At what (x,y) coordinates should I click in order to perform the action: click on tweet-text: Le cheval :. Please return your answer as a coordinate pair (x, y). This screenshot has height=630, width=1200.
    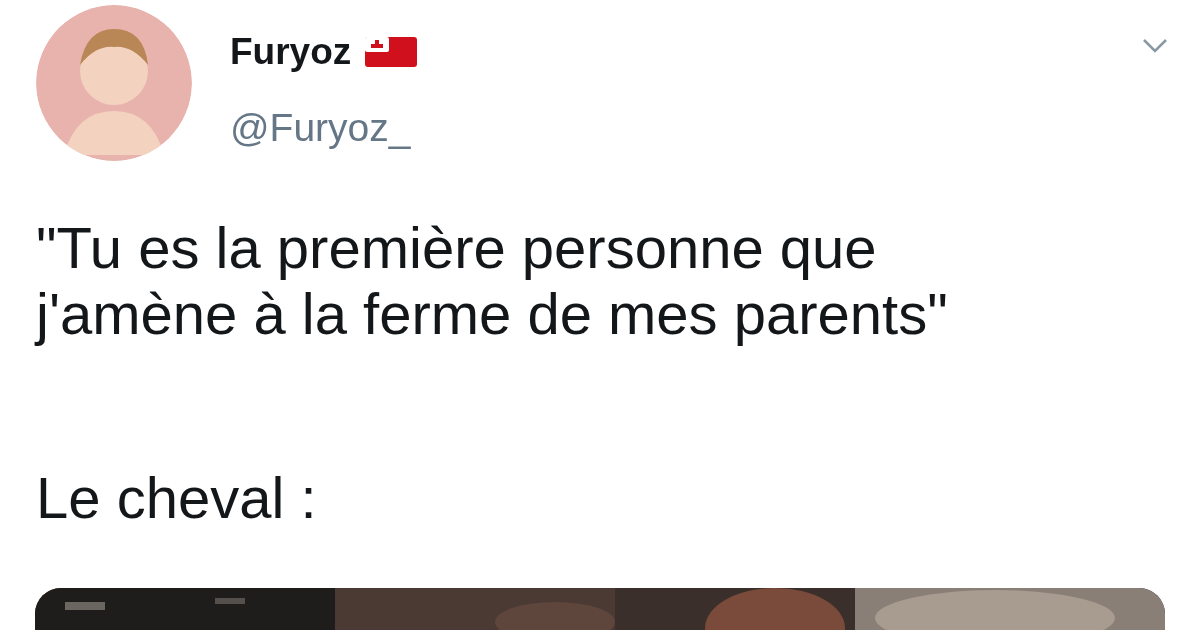
    Looking at the image, I should click on (177, 498).